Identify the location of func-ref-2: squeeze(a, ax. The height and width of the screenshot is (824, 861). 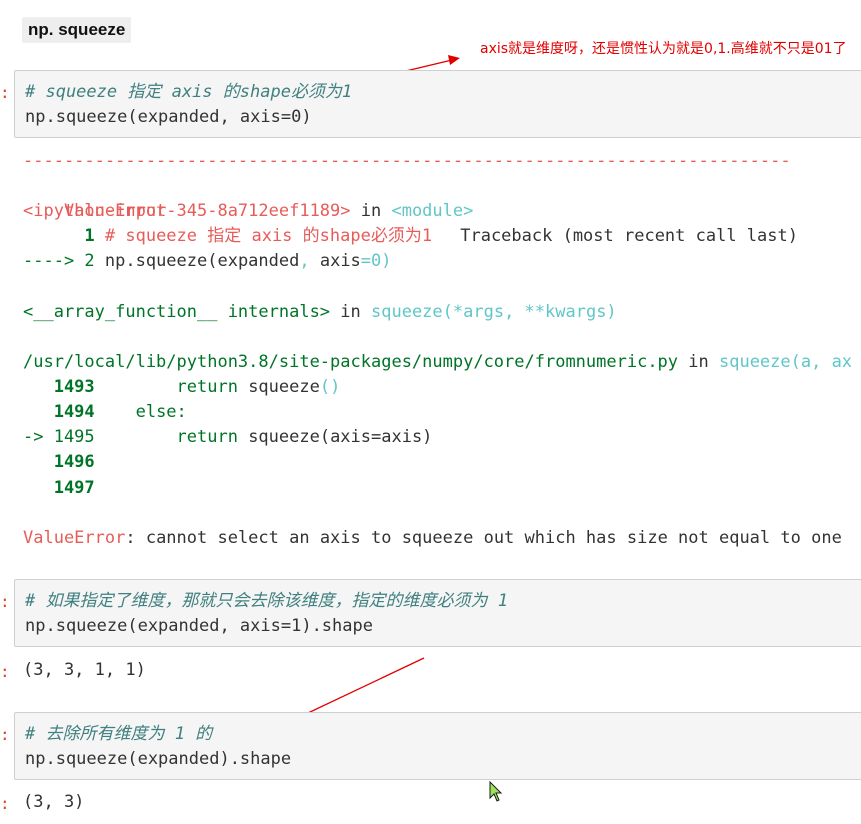
(785, 362).